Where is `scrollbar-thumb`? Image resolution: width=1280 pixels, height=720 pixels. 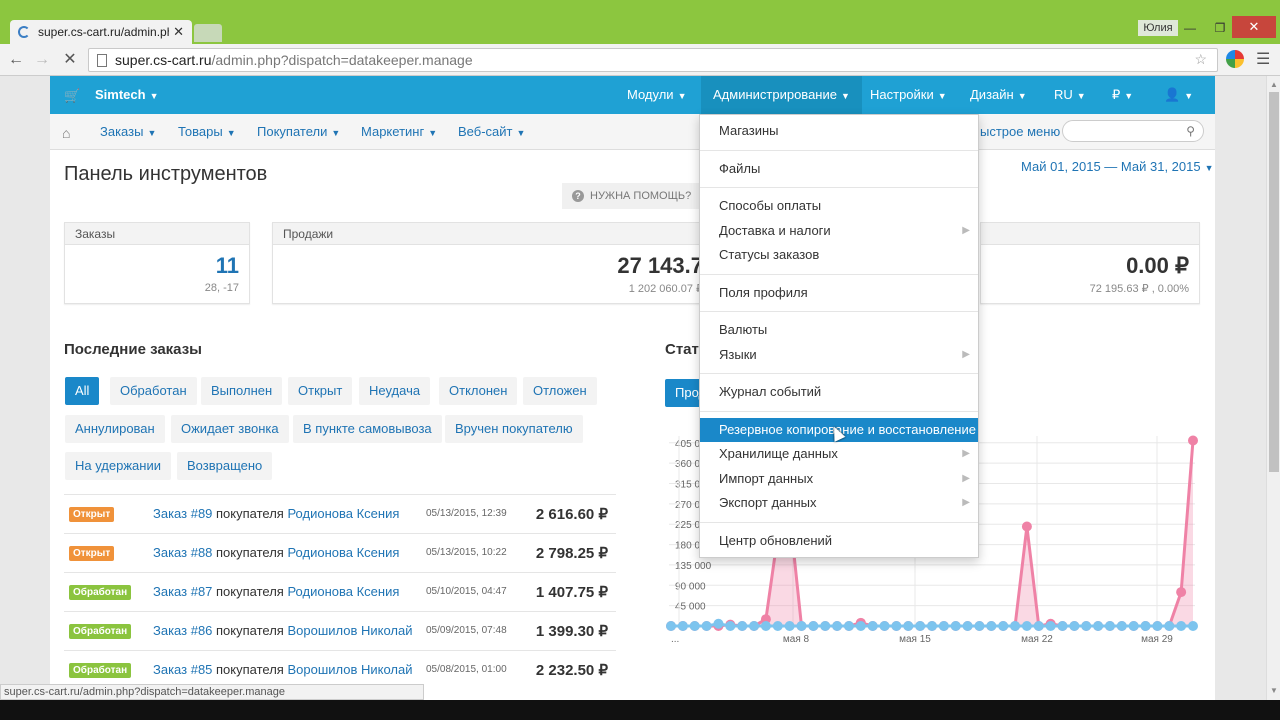 scrollbar-thumb is located at coordinates (1274, 282).